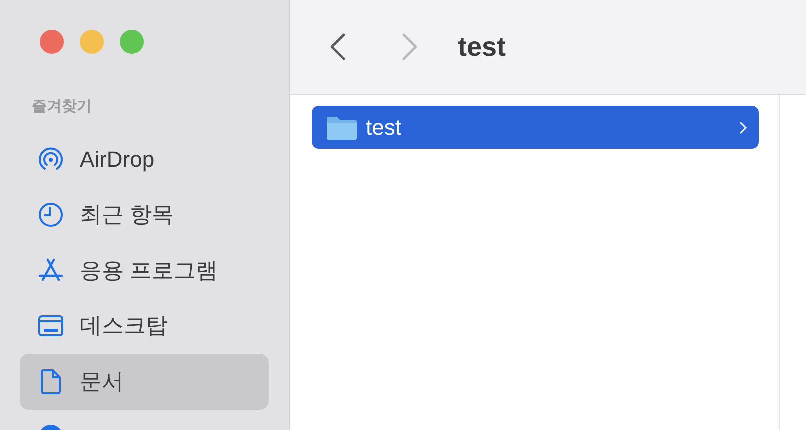  What do you see at coordinates (743, 128) in the screenshot?
I see `chevron-icon` at bounding box center [743, 128].